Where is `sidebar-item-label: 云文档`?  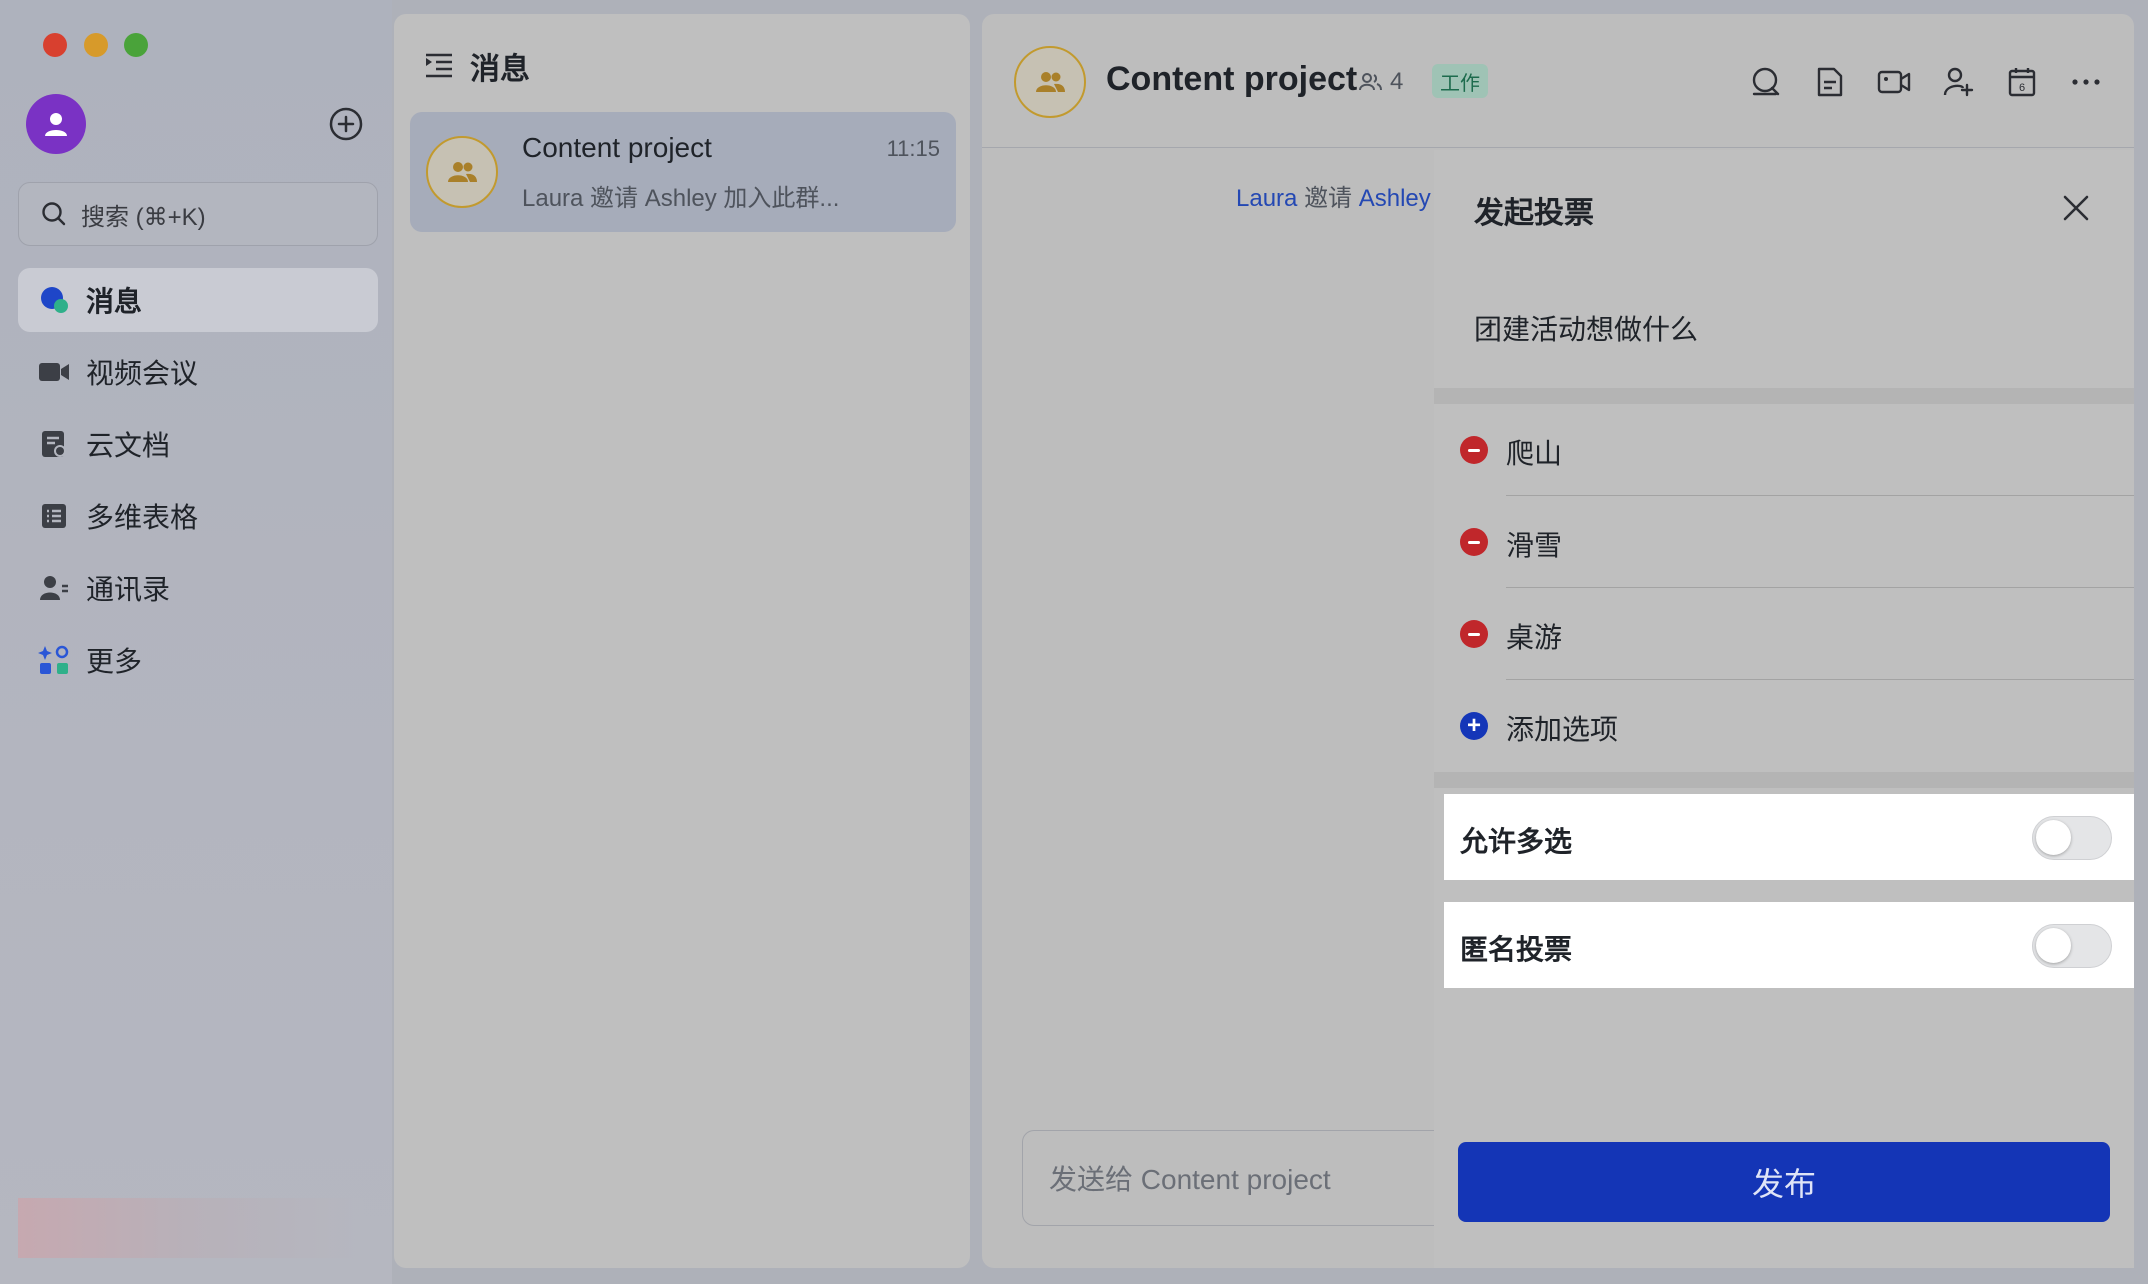
sidebar-item-label: 云文档 is located at coordinates (128, 445).